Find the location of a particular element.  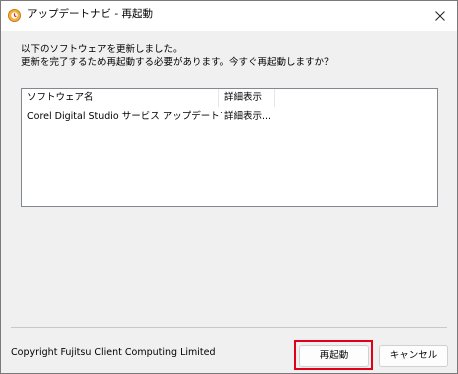

close-button is located at coordinates (440, 15).